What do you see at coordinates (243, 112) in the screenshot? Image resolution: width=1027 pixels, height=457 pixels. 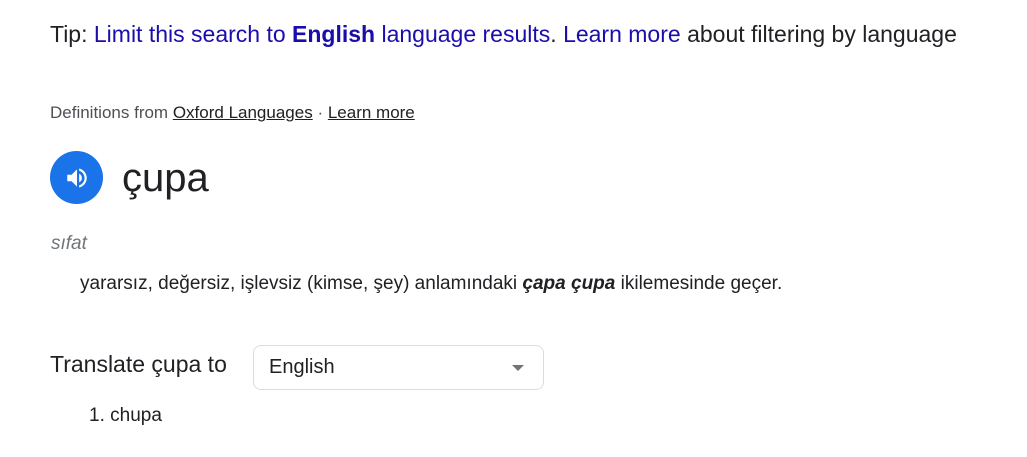 I see `oxford-languages-link: Oxford Languages` at bounding box center [243, 112].